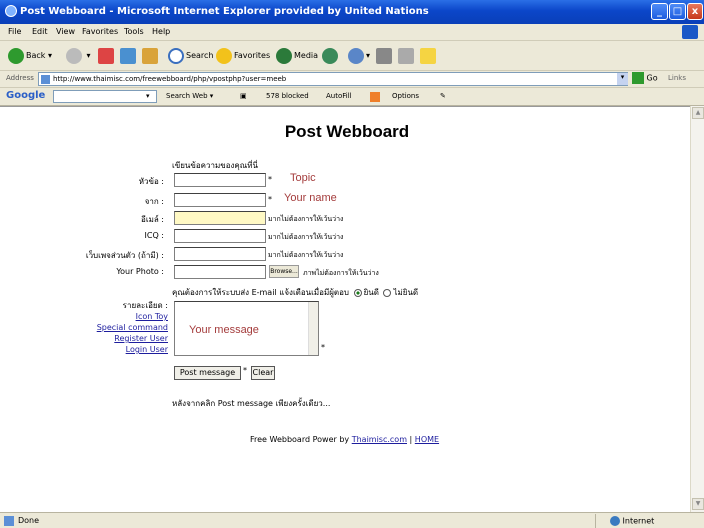 This screenshot has height=528, width=704. Describe the element at coordinates (695, 11) in the screenshot. I see `close-button: x` at that location.